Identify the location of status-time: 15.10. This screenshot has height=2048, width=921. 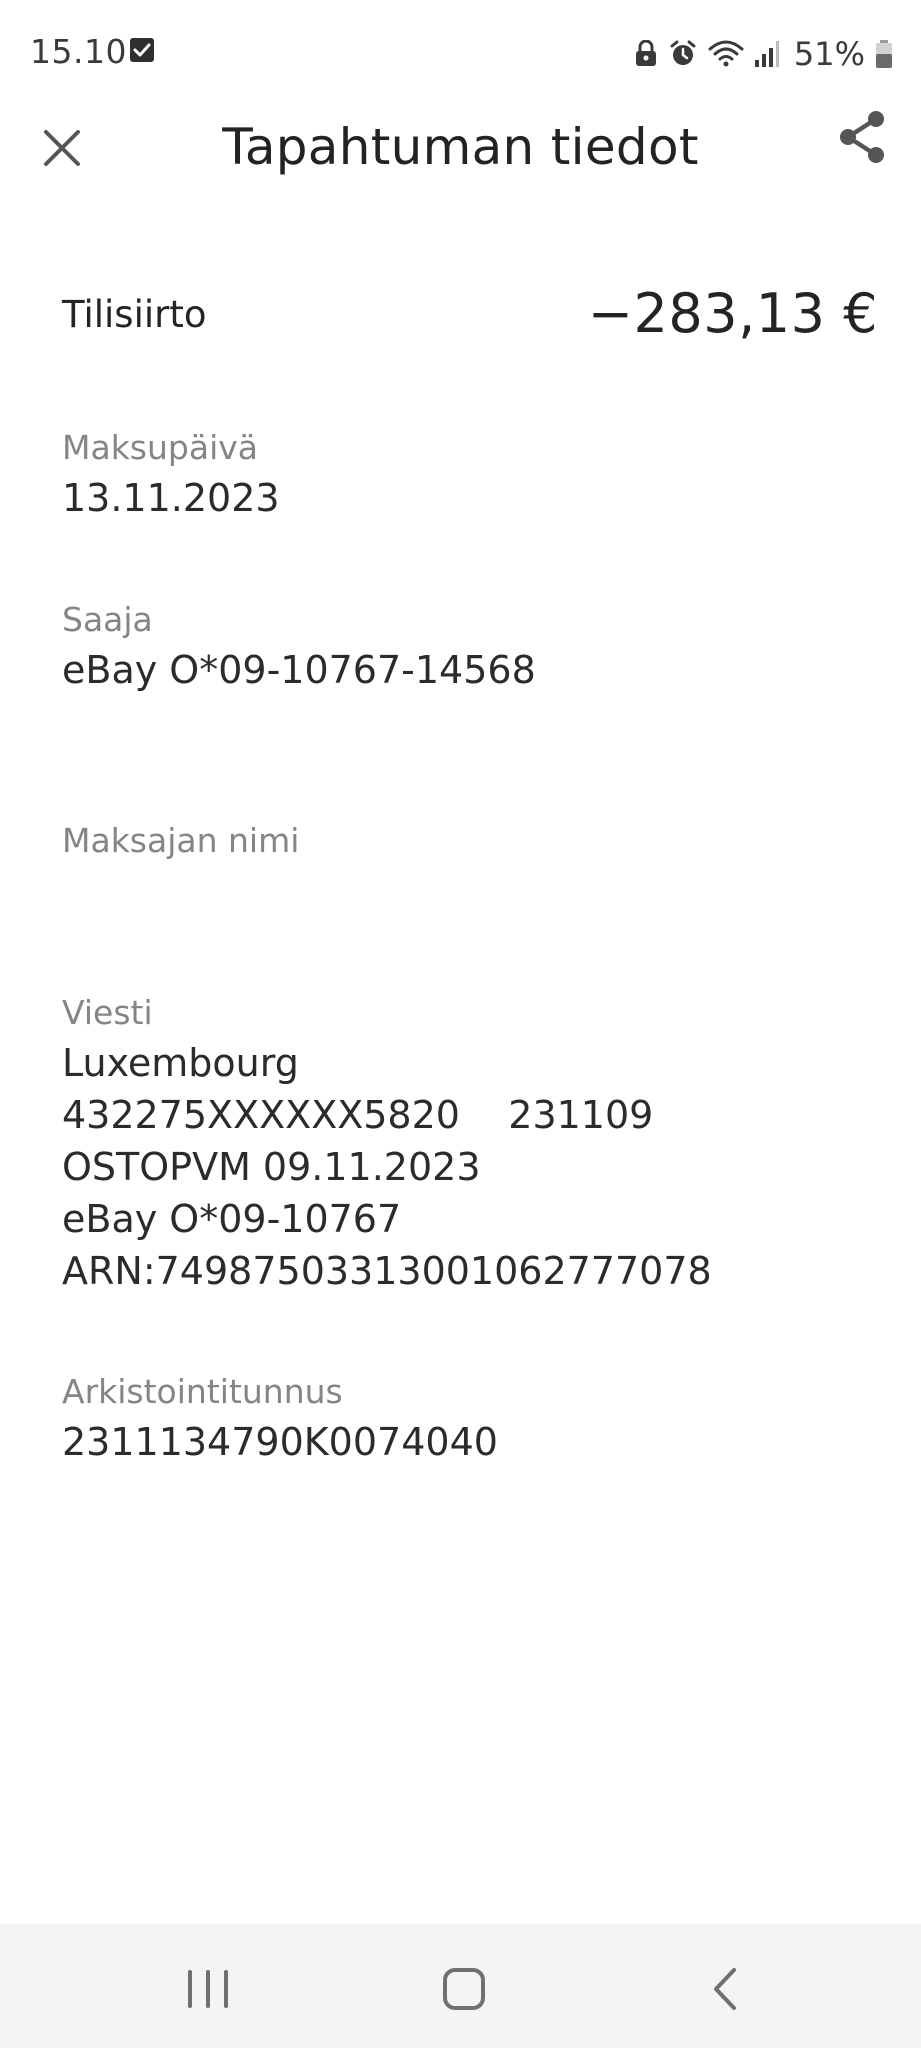
(78, 51).